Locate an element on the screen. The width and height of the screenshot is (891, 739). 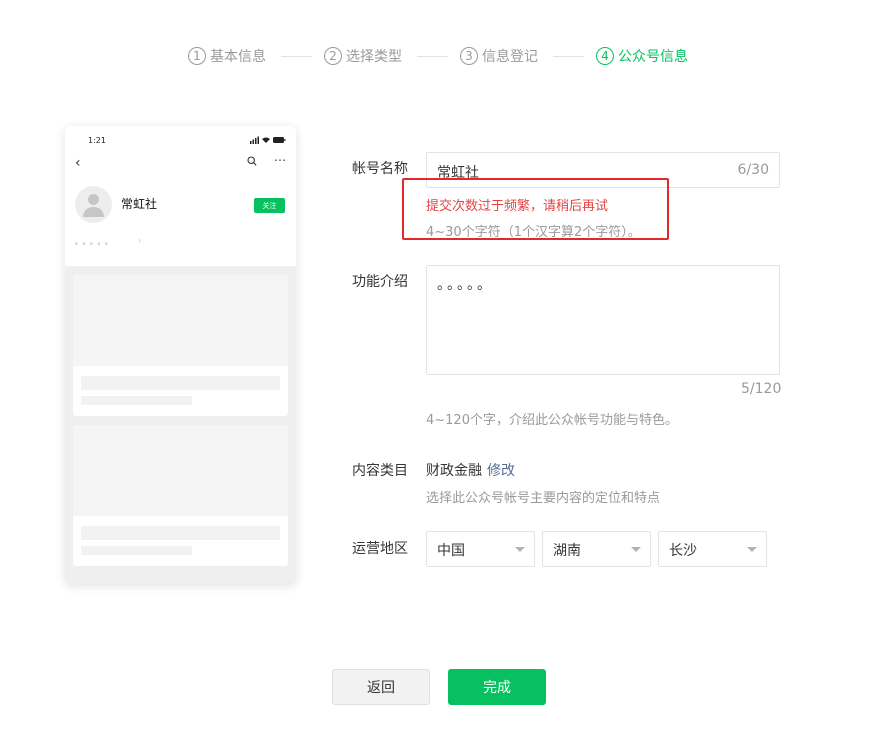
step-basic-info: 1 基本信息 is located at coordinates (227, 56).